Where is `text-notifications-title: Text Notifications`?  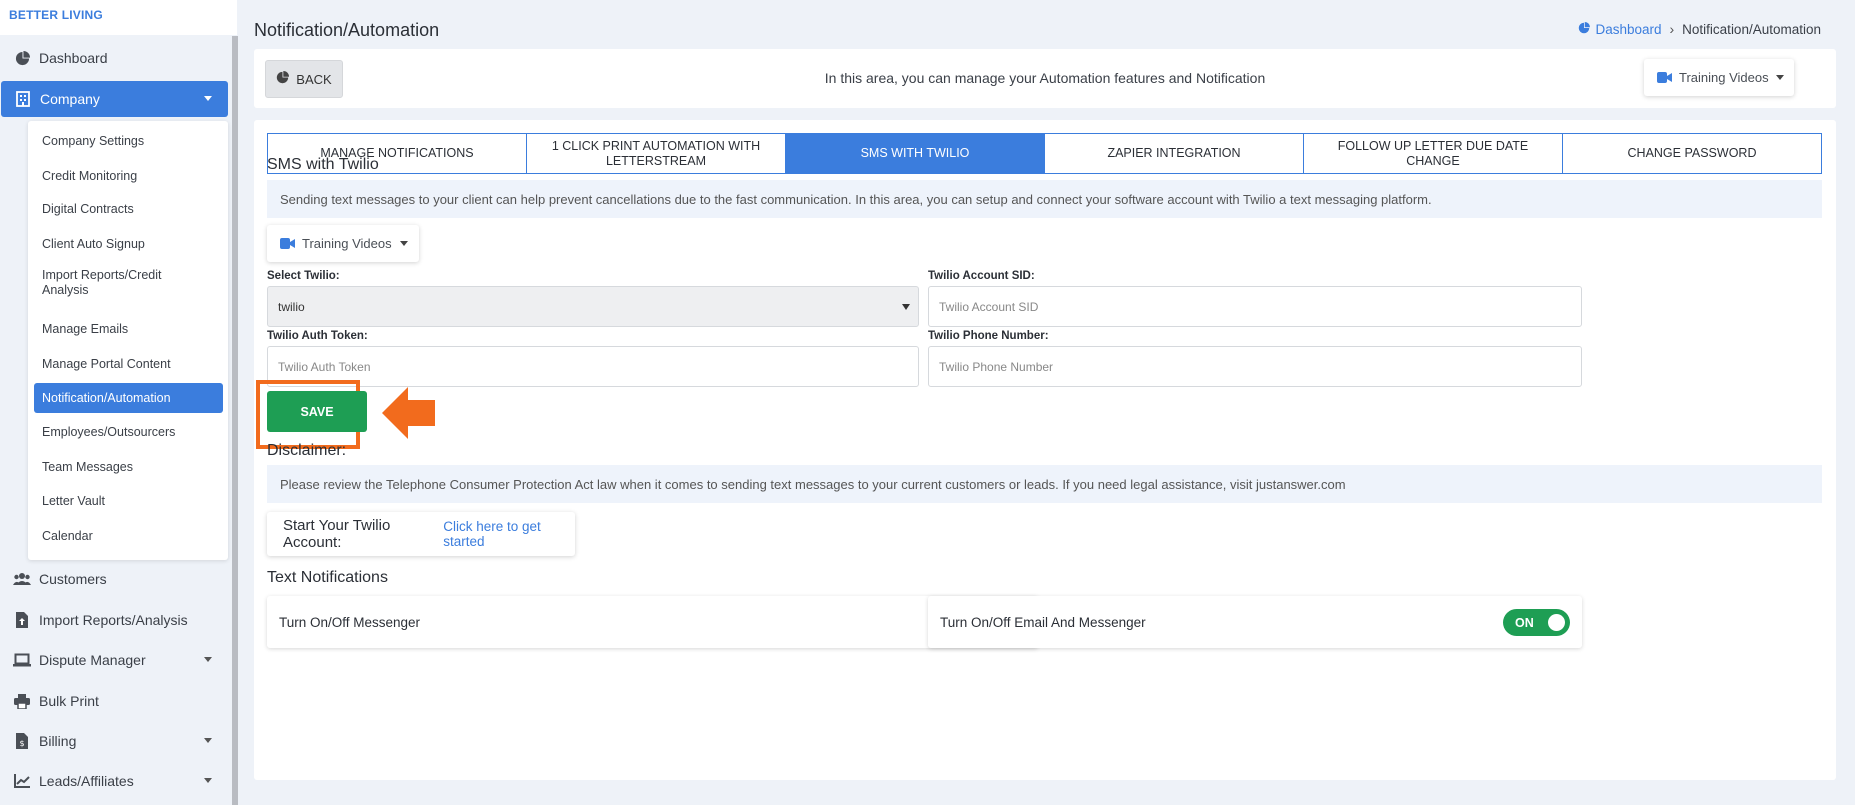 text-notifications-title: Text Notifications is located at coordinates (327, 577).